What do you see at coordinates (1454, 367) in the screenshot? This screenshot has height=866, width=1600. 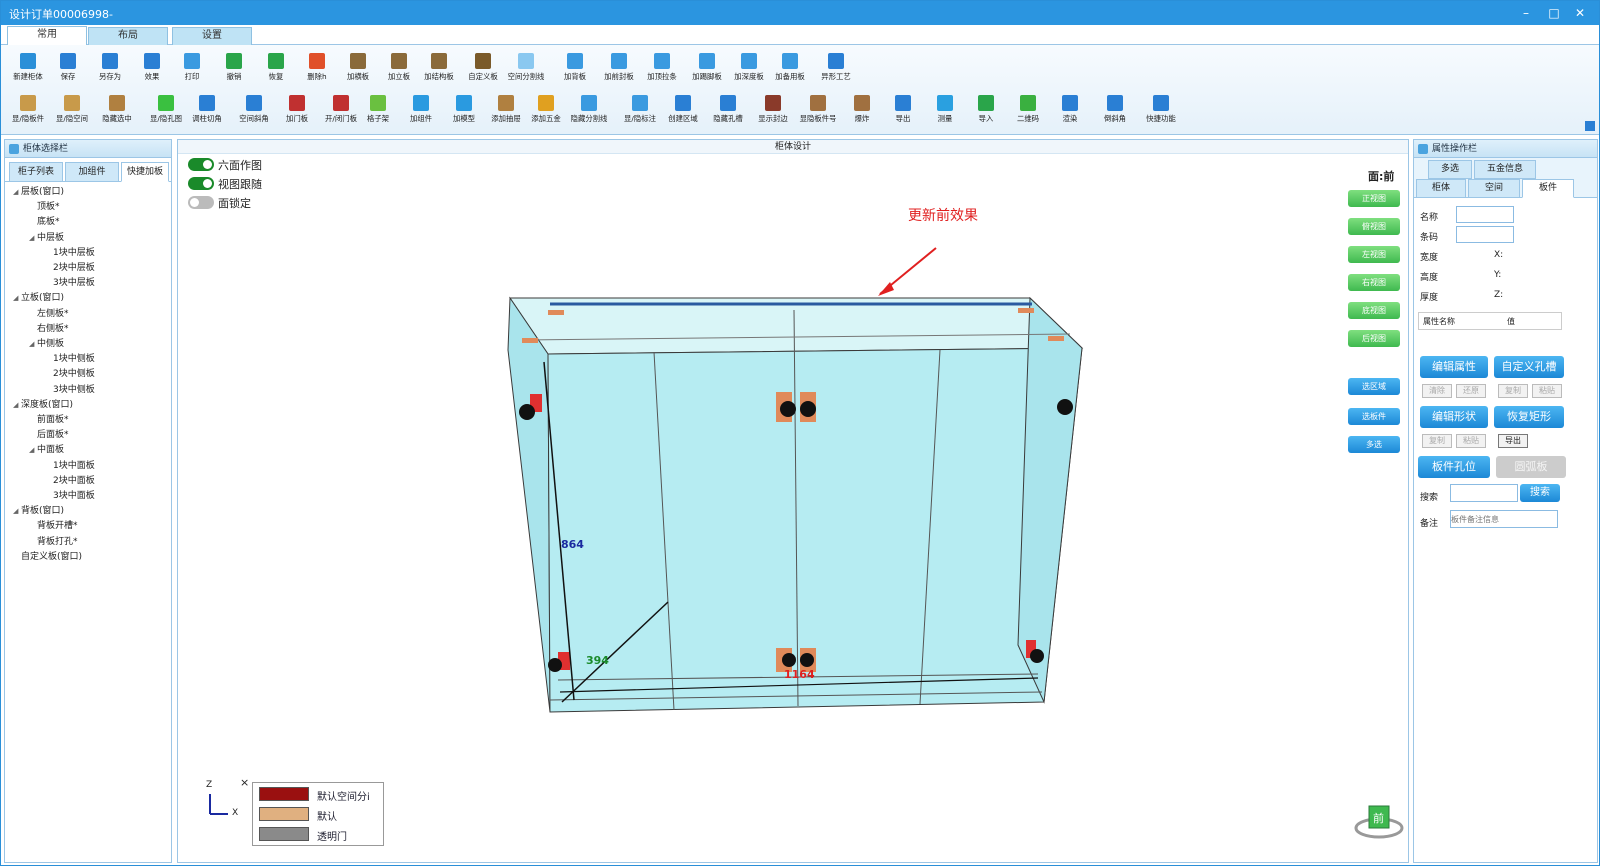 I see `edit-attribute-button: 编辑属性` at bounding box center [1454, 367].